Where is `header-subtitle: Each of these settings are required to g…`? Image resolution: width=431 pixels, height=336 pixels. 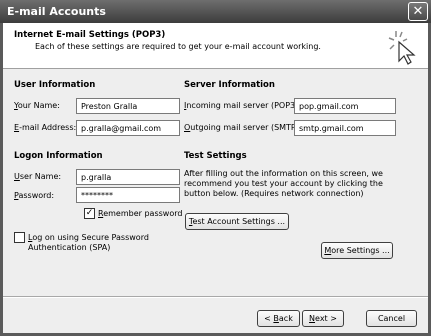 header-subtitle: Each of these settings are required to g… is located at coordinates (178, 46).